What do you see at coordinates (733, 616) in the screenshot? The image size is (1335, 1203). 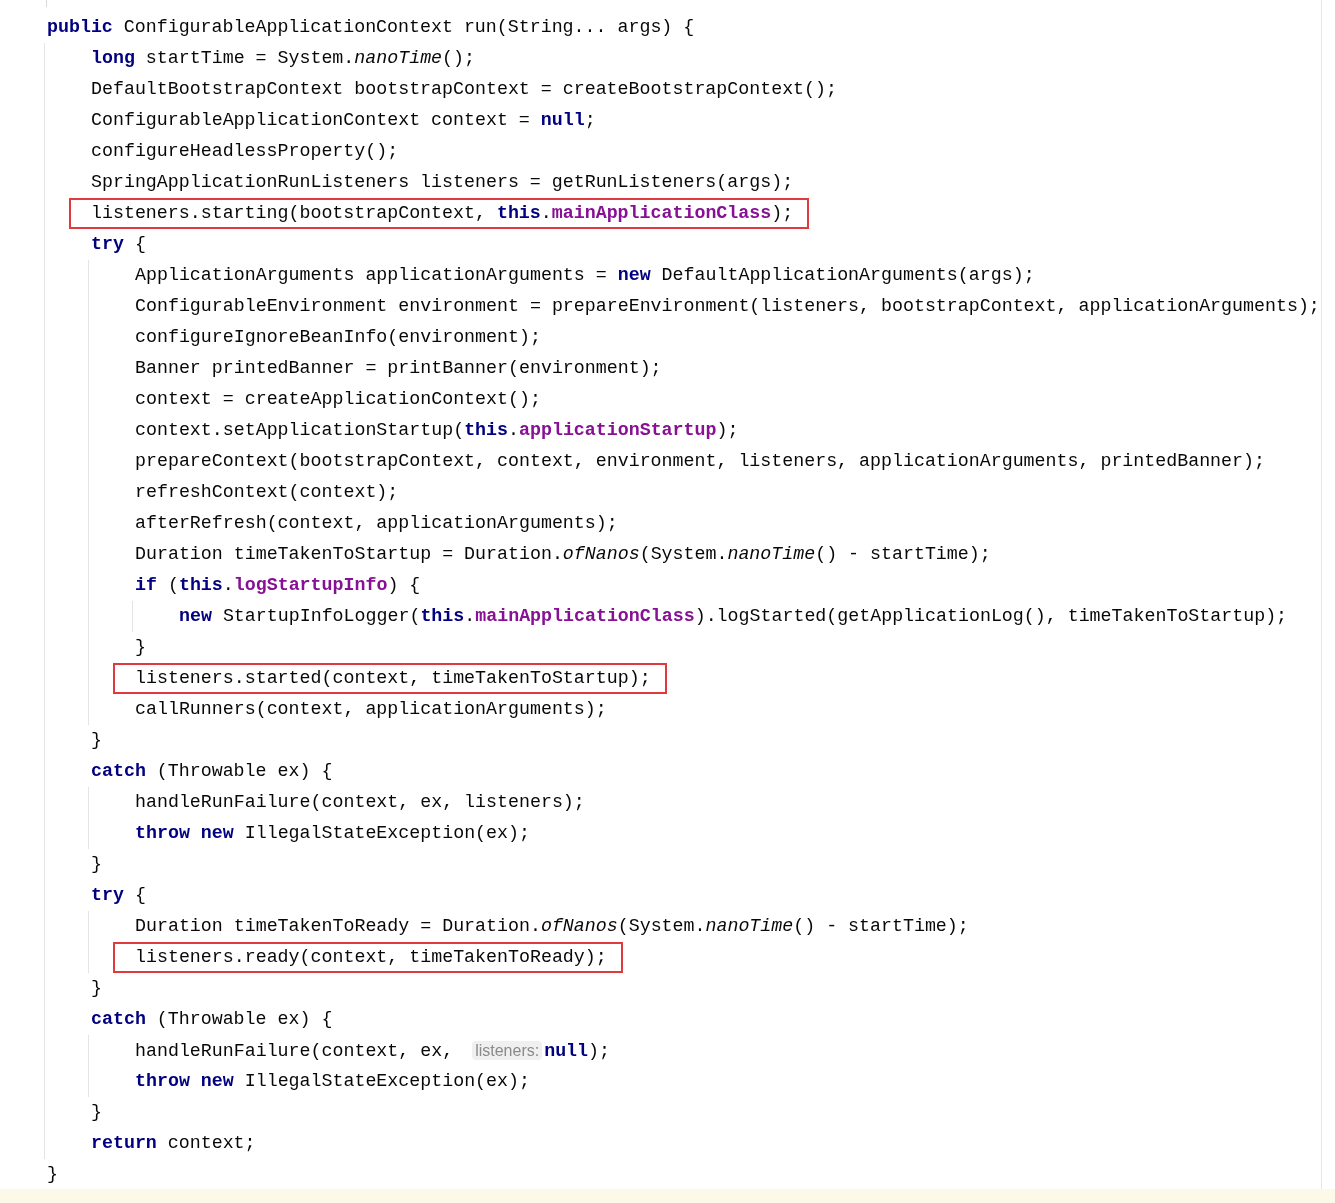 I see `code-line: new StartupInfoLogger(this.mainApplicationClass).logStarted(getApplicationLog(), timeTakenToStartup);` at bounding box center [733, 616].